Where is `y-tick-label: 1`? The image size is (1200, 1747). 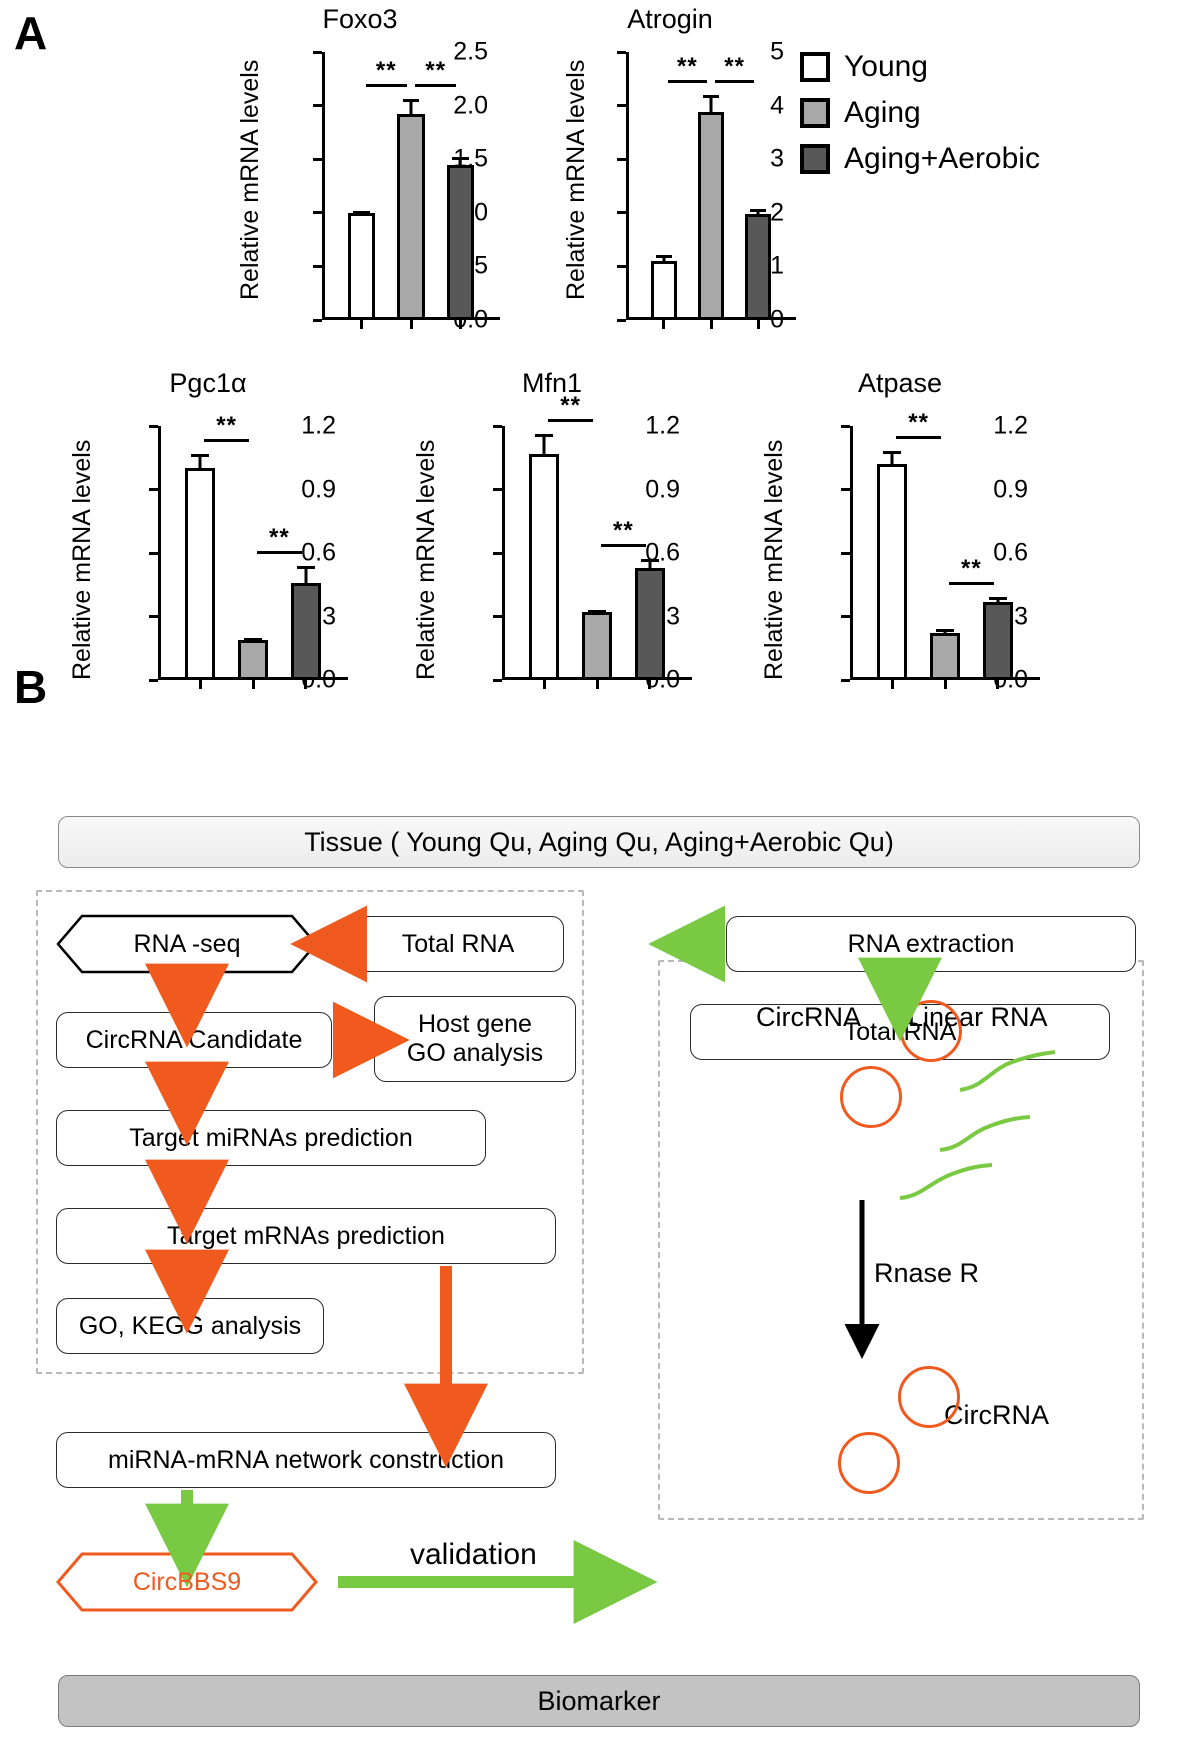
y-tick-label: 1 is located at coordinates (777, 265).